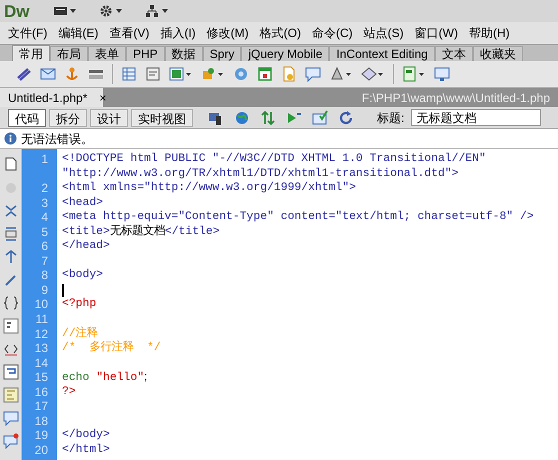  I want to click on layout-menu-icon, so click(65, 11).